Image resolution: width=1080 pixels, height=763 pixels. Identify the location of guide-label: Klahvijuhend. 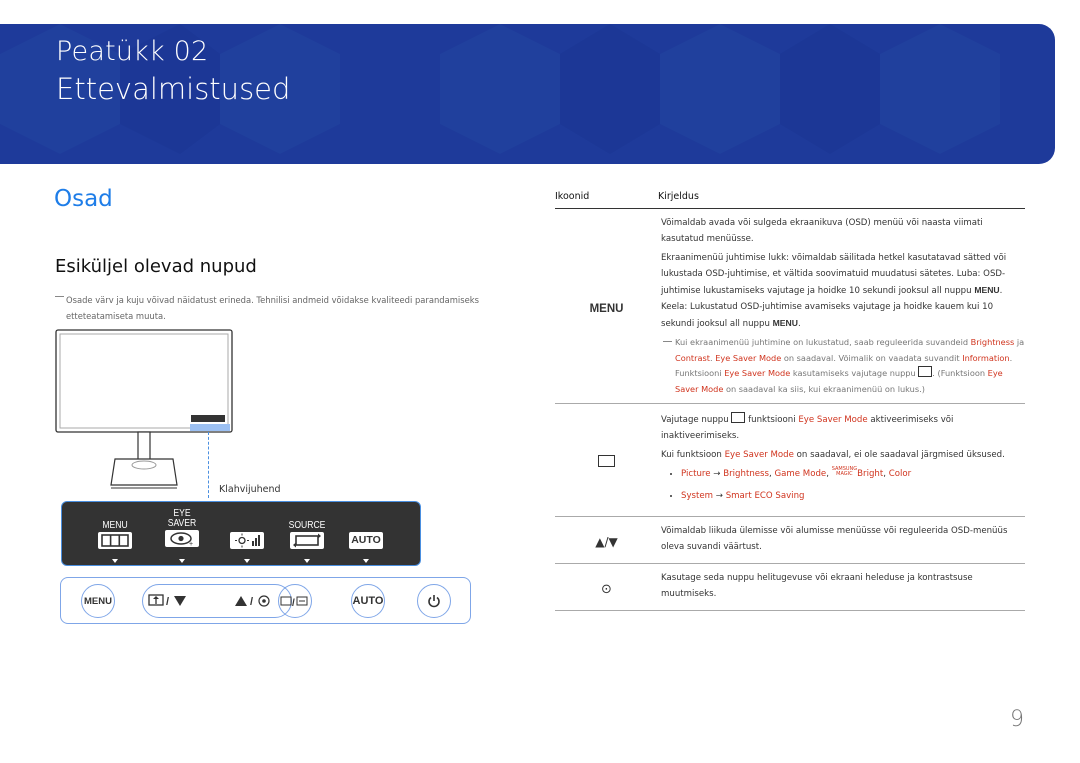
(250, 489).